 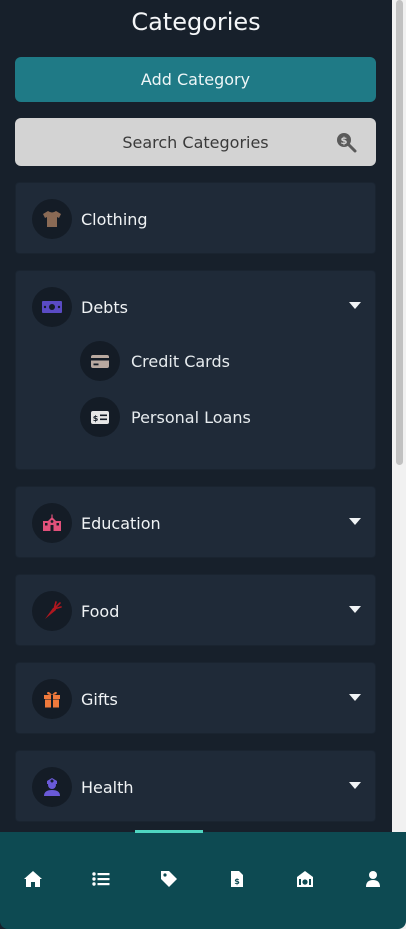 I want to click on subcategory-name: Credit Cards, so click(x=180, y=361).